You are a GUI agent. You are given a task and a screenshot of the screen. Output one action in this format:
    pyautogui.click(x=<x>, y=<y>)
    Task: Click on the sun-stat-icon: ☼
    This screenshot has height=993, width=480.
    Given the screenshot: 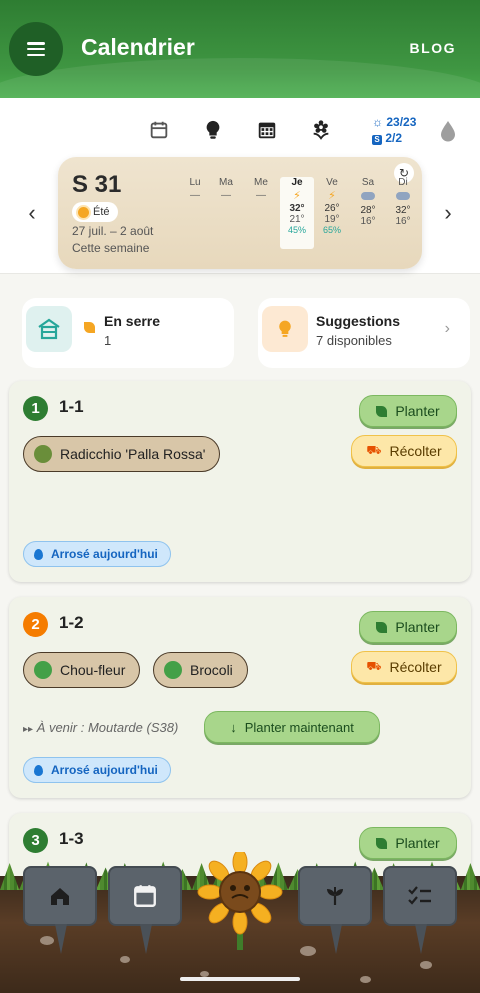 What is the action you would take?
    pyautogui.click(x=377, y=122)
    